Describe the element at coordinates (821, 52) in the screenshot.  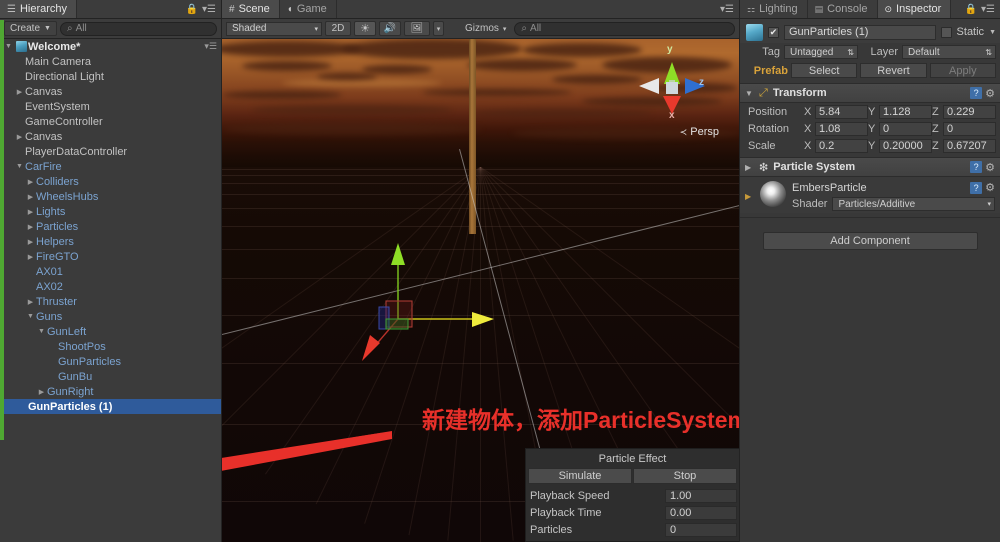
I see `tag-dropdown: Untagged ⇅` at that location.